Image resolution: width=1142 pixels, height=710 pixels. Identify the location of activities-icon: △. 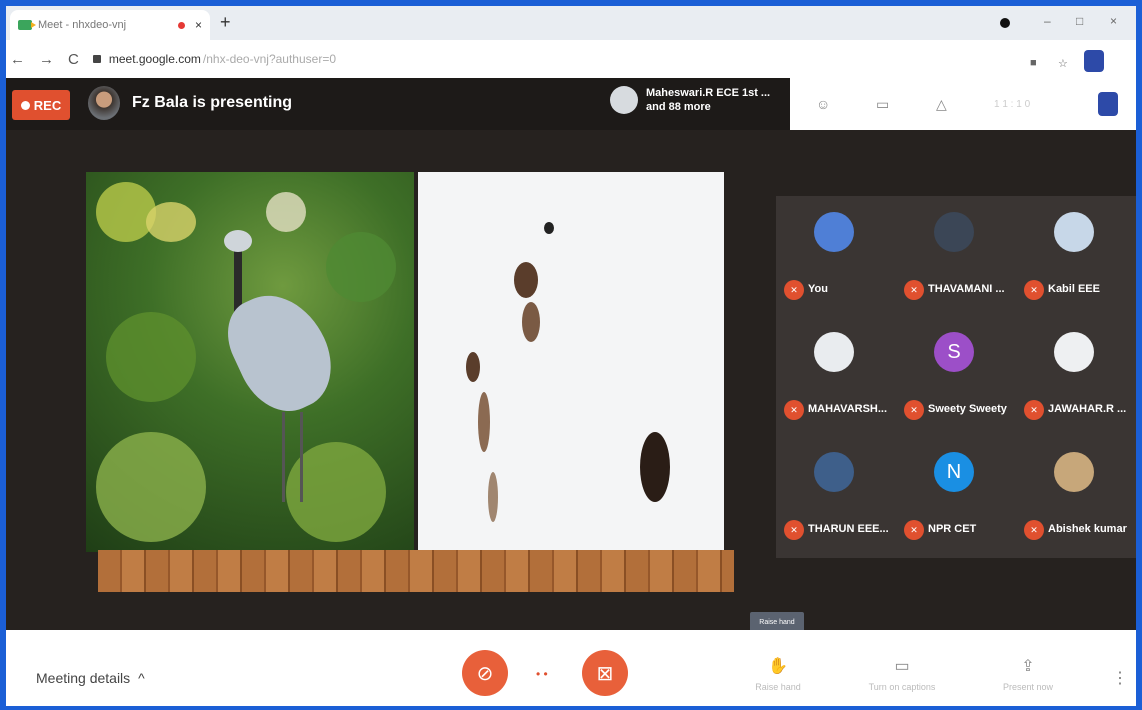
(941, 104).